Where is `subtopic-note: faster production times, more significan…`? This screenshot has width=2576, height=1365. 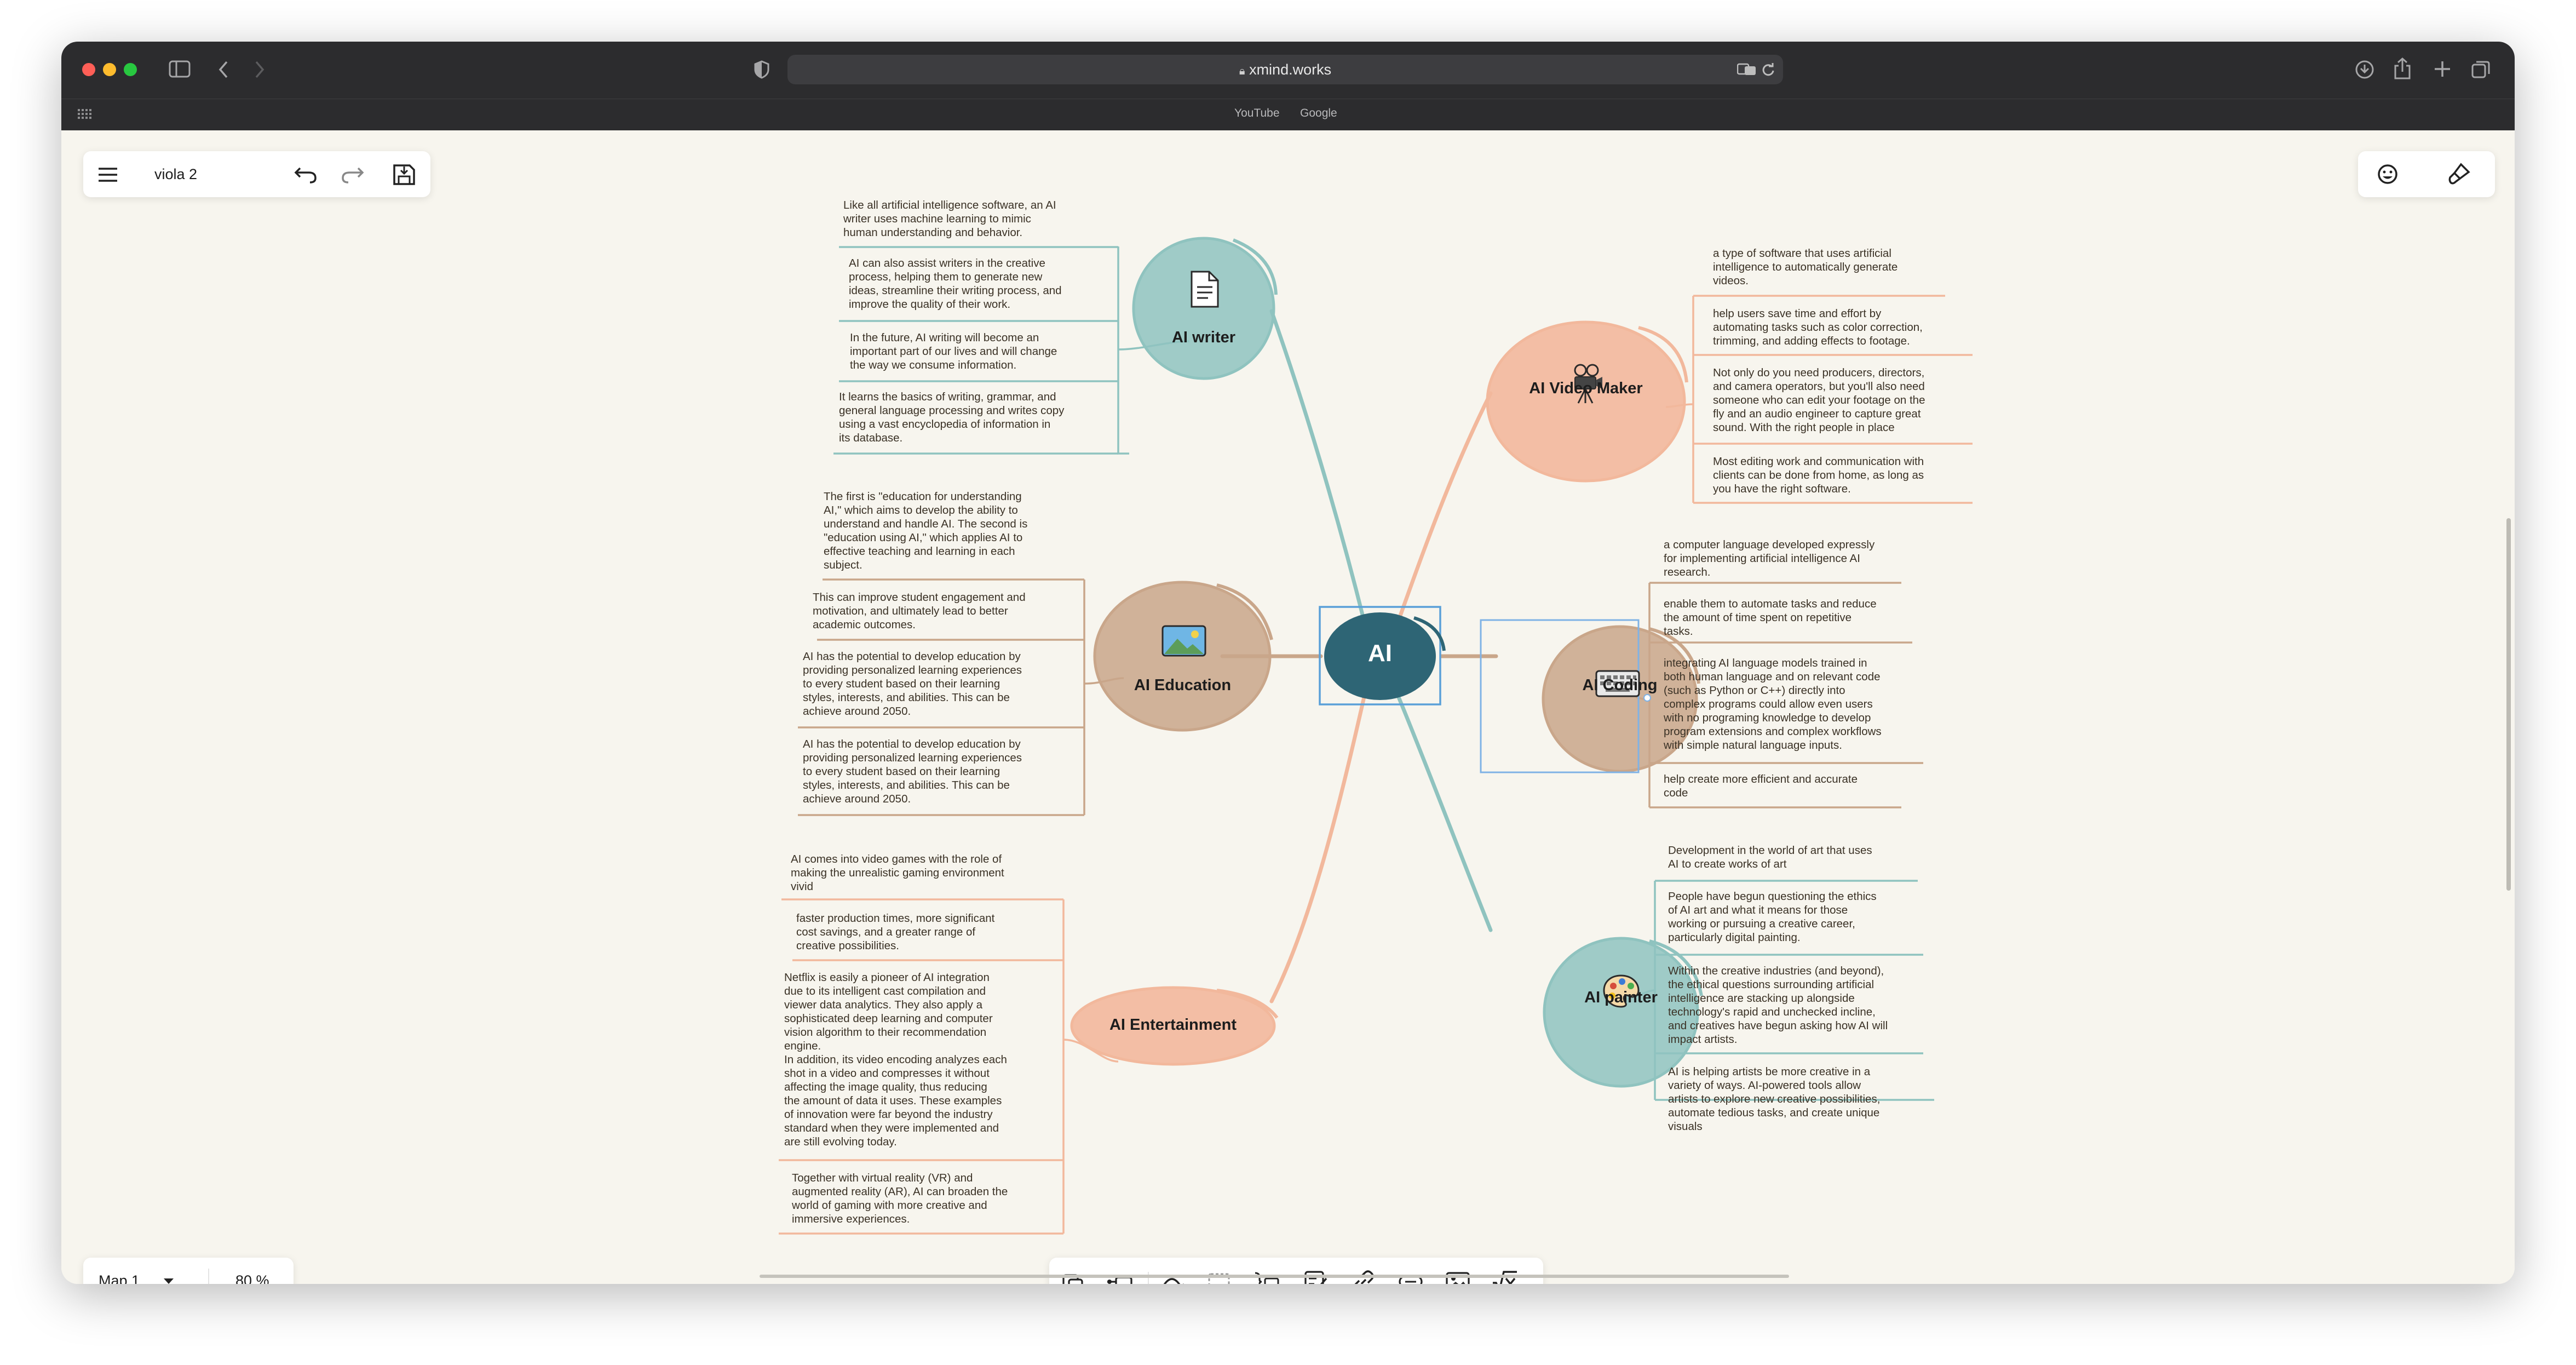
subtopic-note: faster production times, more significan… is located at coordinates (895, 932).